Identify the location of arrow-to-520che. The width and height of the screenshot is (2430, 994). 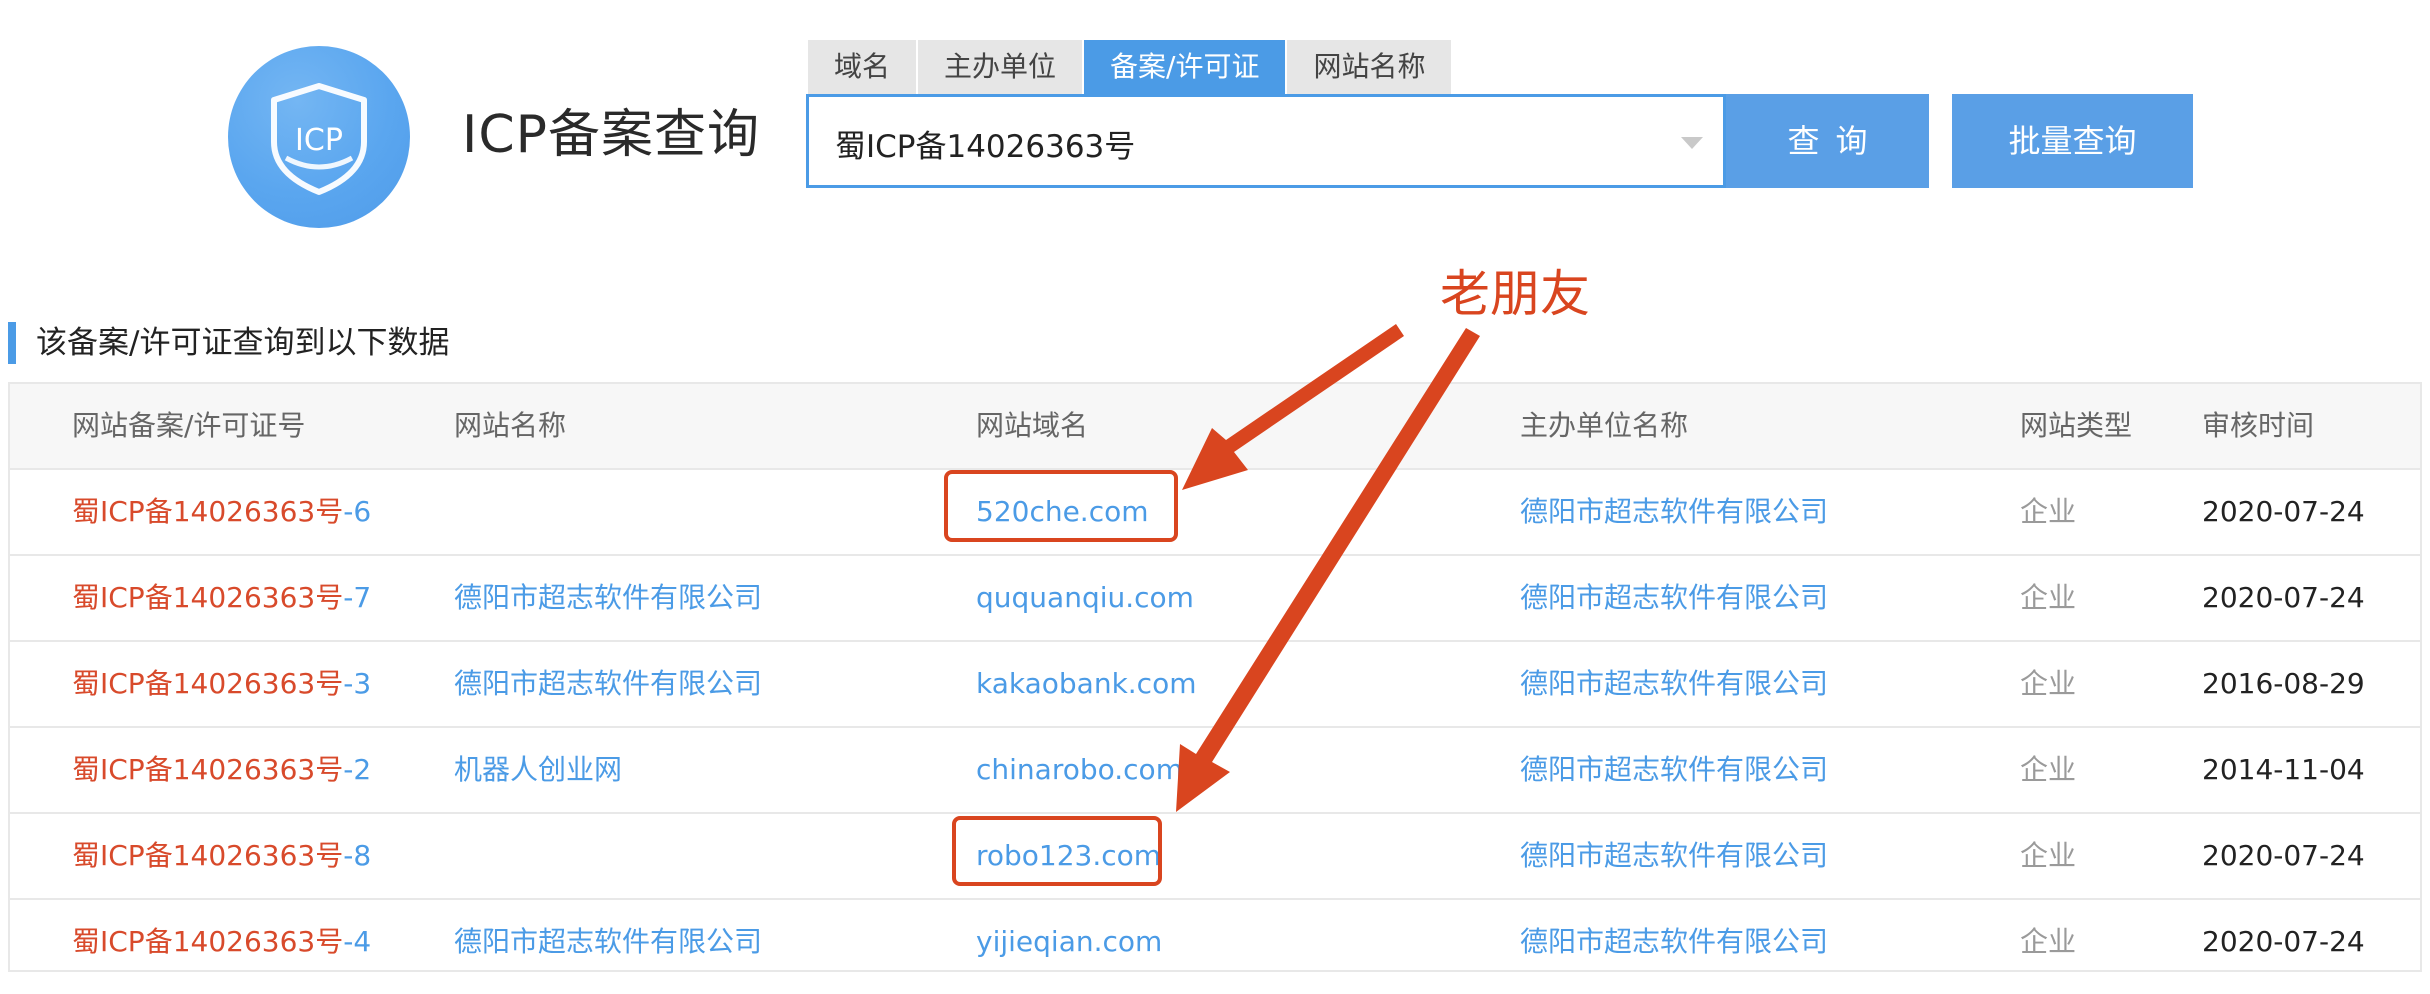
(1293, 407).